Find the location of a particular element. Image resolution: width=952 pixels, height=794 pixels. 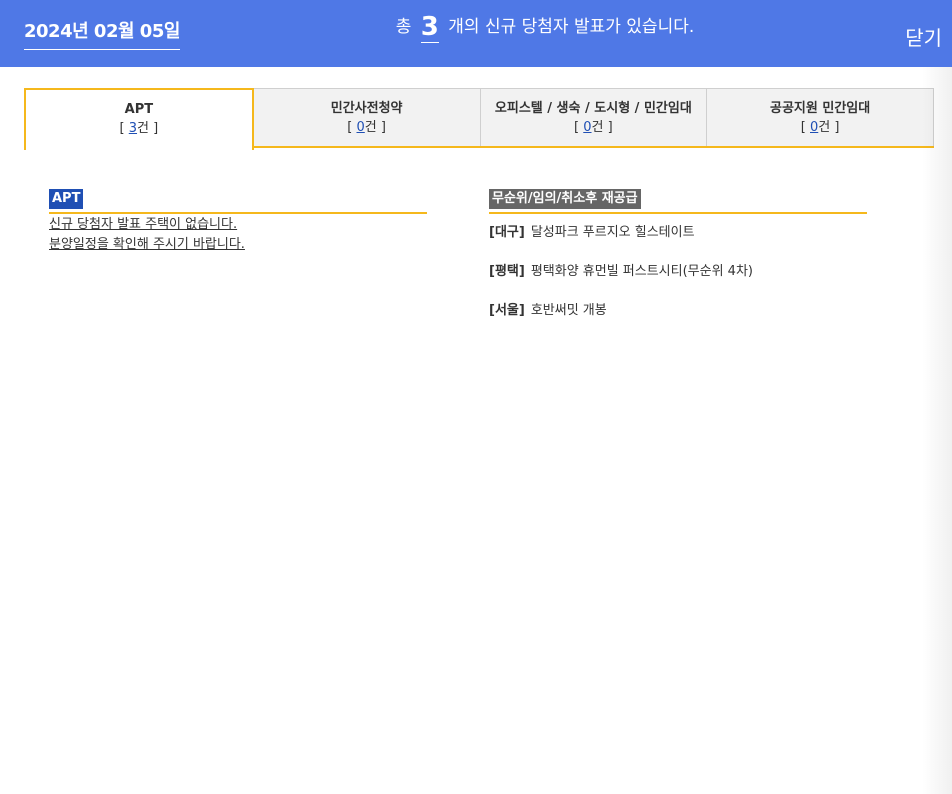

apt-badge: APT is located at coordinates (66, 199).